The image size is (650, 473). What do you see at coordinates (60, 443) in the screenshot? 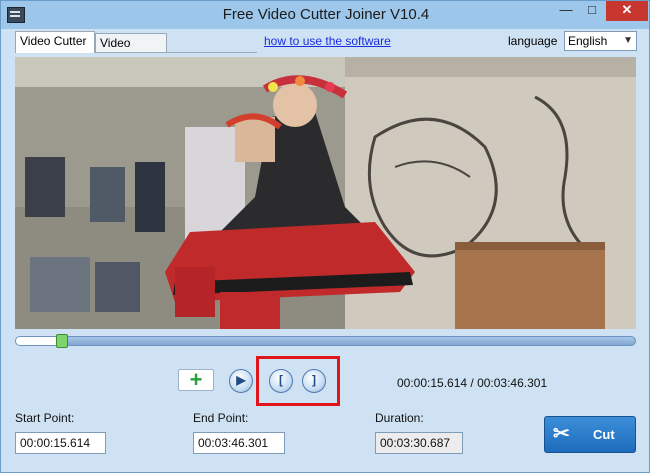
I see `start-point-field: 00:00:15.614` at bounding box center [60, 443].